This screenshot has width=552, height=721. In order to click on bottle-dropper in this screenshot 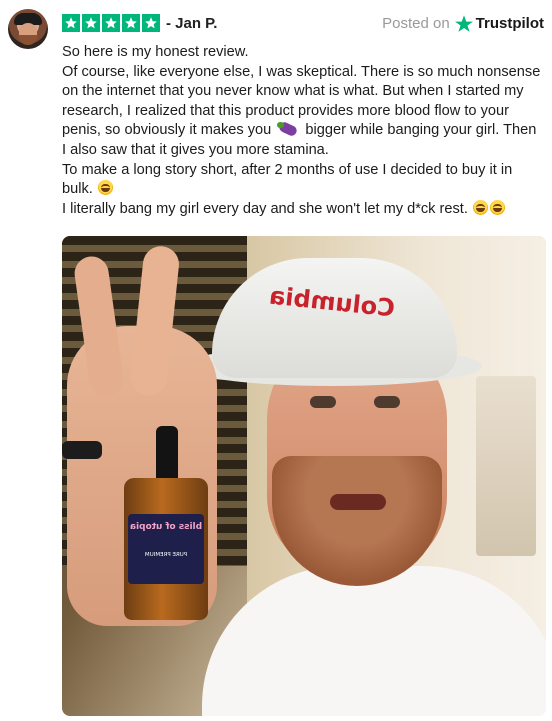, I will do `click(167, 453)`.